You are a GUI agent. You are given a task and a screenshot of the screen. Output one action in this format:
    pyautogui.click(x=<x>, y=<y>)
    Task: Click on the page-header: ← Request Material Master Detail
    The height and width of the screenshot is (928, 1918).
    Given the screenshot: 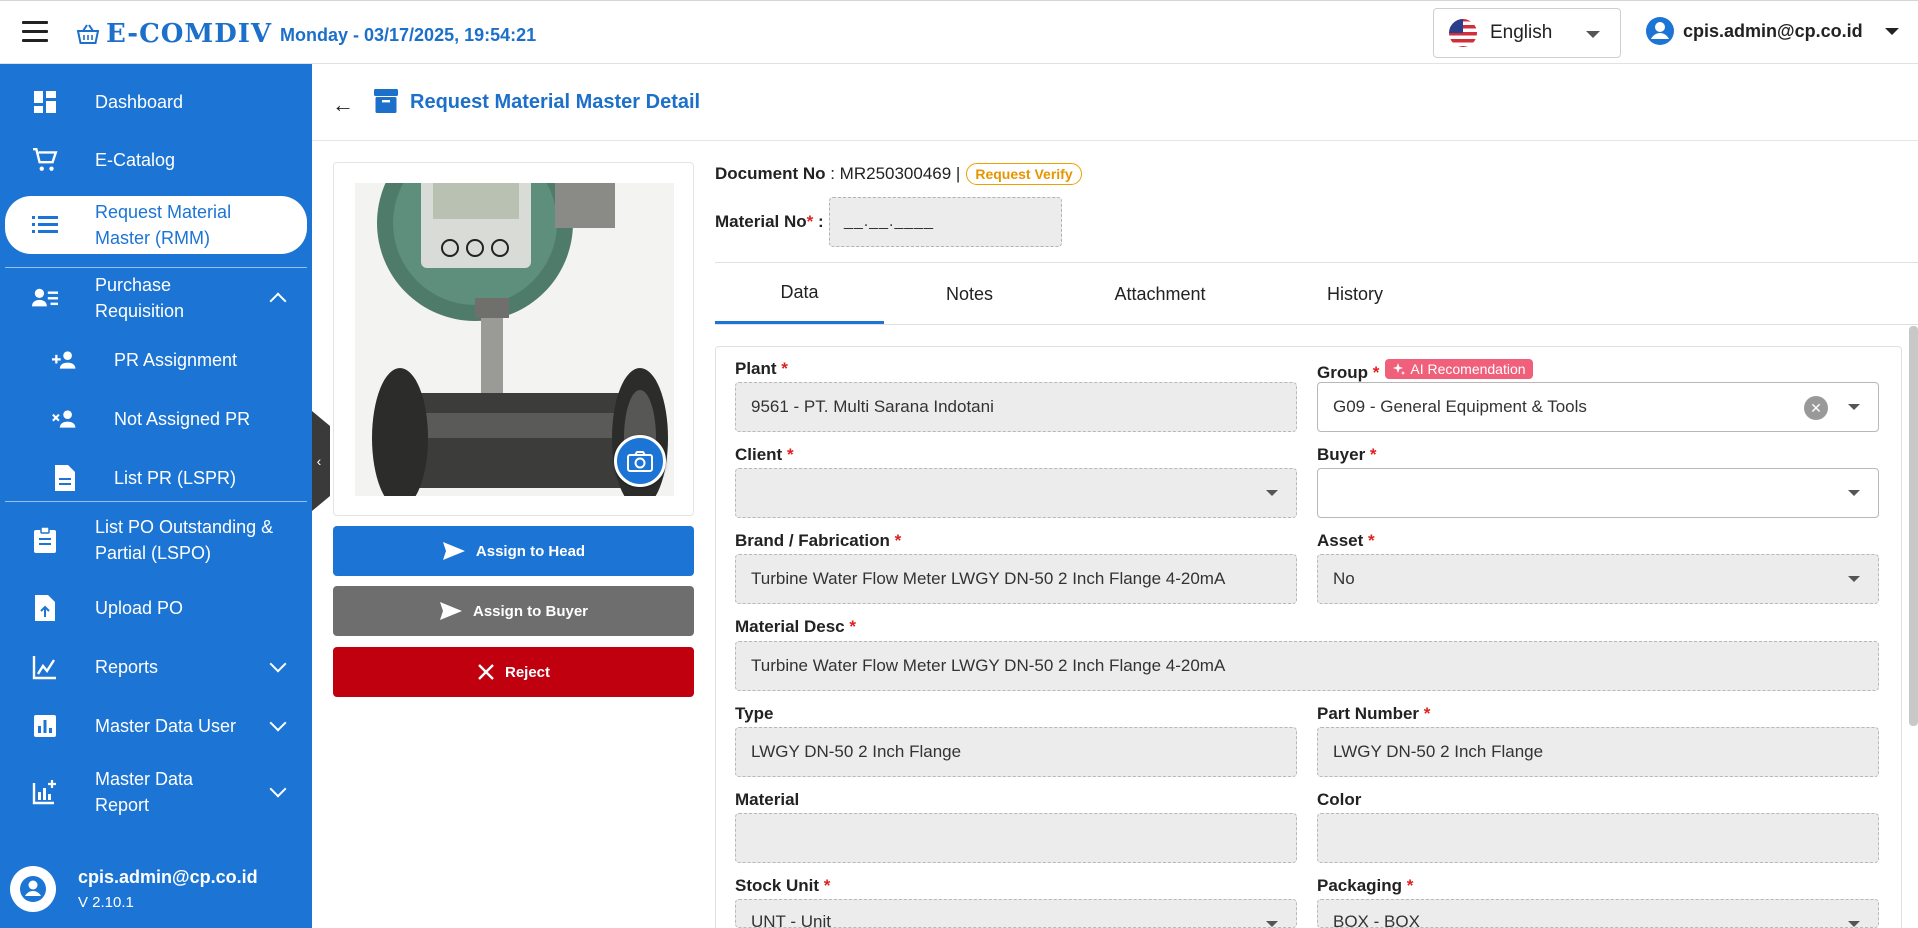 What is the action you would take?
    pyautogui.click(x=1115, y=102)
    